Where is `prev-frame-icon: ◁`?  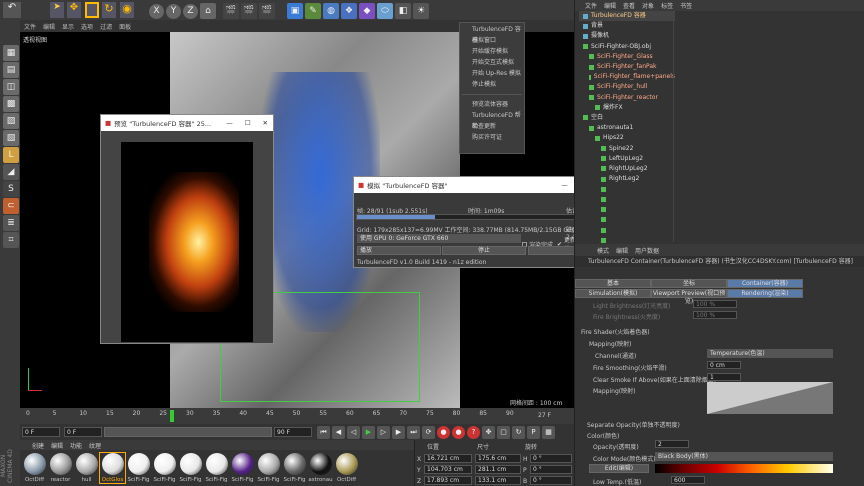
prev-frame-icon: ◁ is located at coordinates (353, 432).